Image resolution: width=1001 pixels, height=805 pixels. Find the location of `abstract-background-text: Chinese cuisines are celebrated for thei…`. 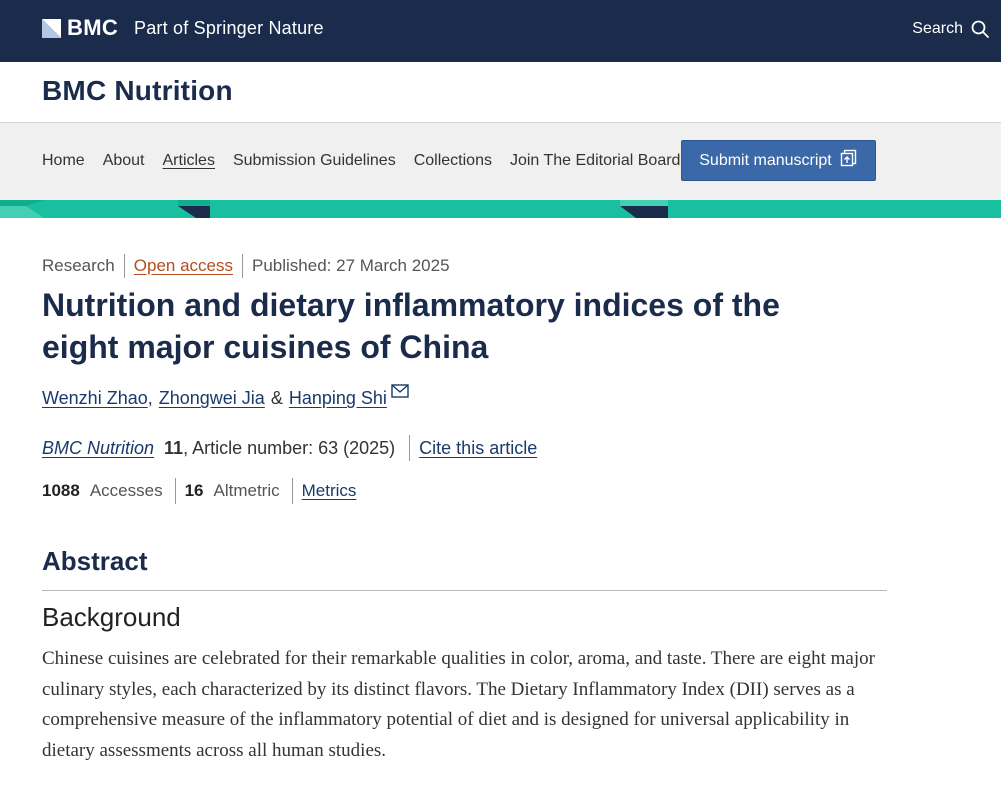

abstract-background-text: Chinese cuisines are celebrated for thei… is located at coordinates (458, 704).